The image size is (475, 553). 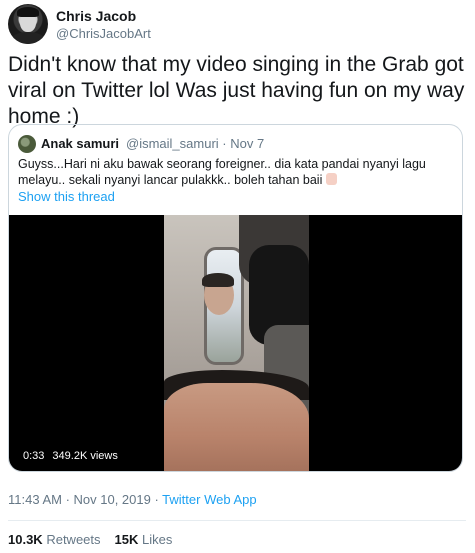 I want to click on author-handle: @ChrisJacobArt, so click(x=103, y=33).